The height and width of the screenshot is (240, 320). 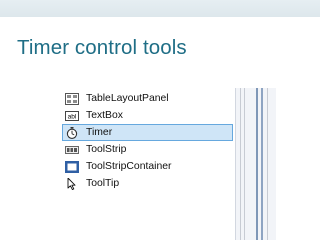 I want to click on slide-header-band, so click(x=160, y=8).